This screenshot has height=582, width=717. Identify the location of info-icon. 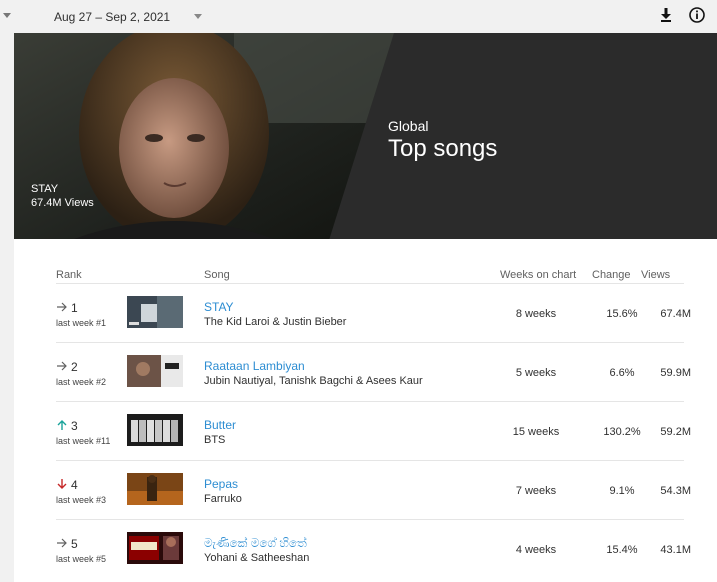
(697, 15).